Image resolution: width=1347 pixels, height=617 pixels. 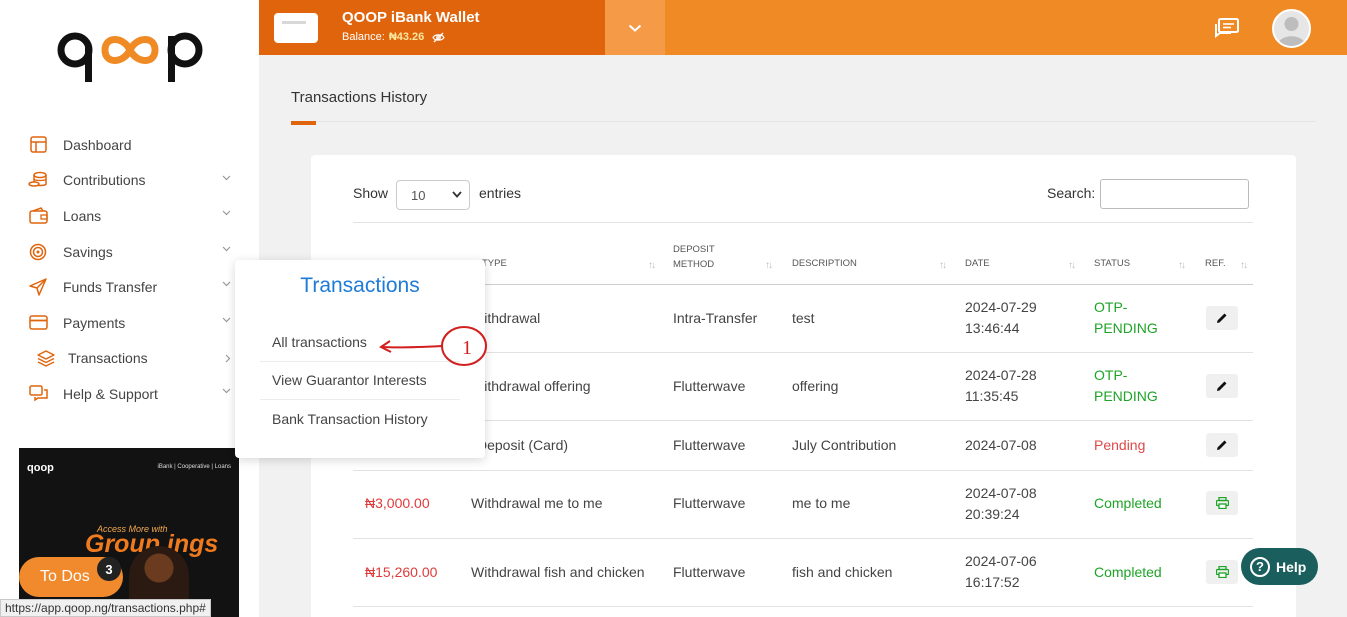 What do you see at coordinates (1227, 29) in the screenshot?
I see `chat-icon` at bounding box center [1227, 29].